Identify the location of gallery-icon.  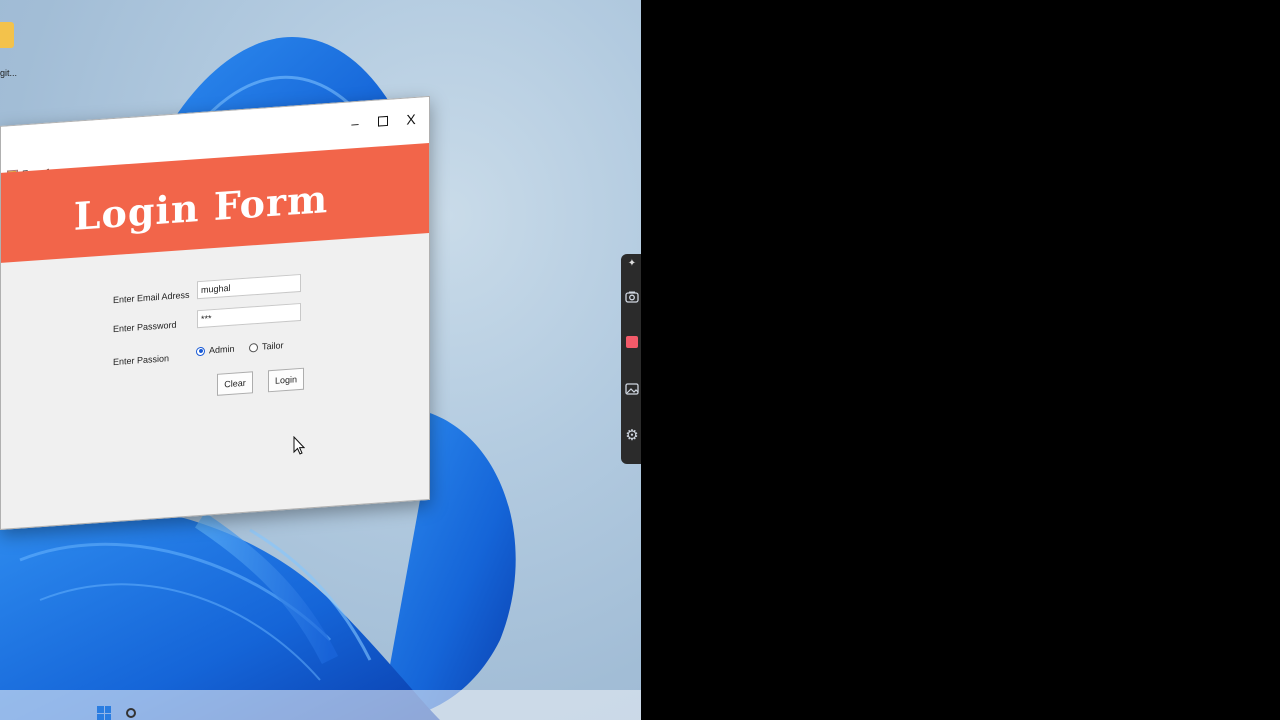
(632, 389).